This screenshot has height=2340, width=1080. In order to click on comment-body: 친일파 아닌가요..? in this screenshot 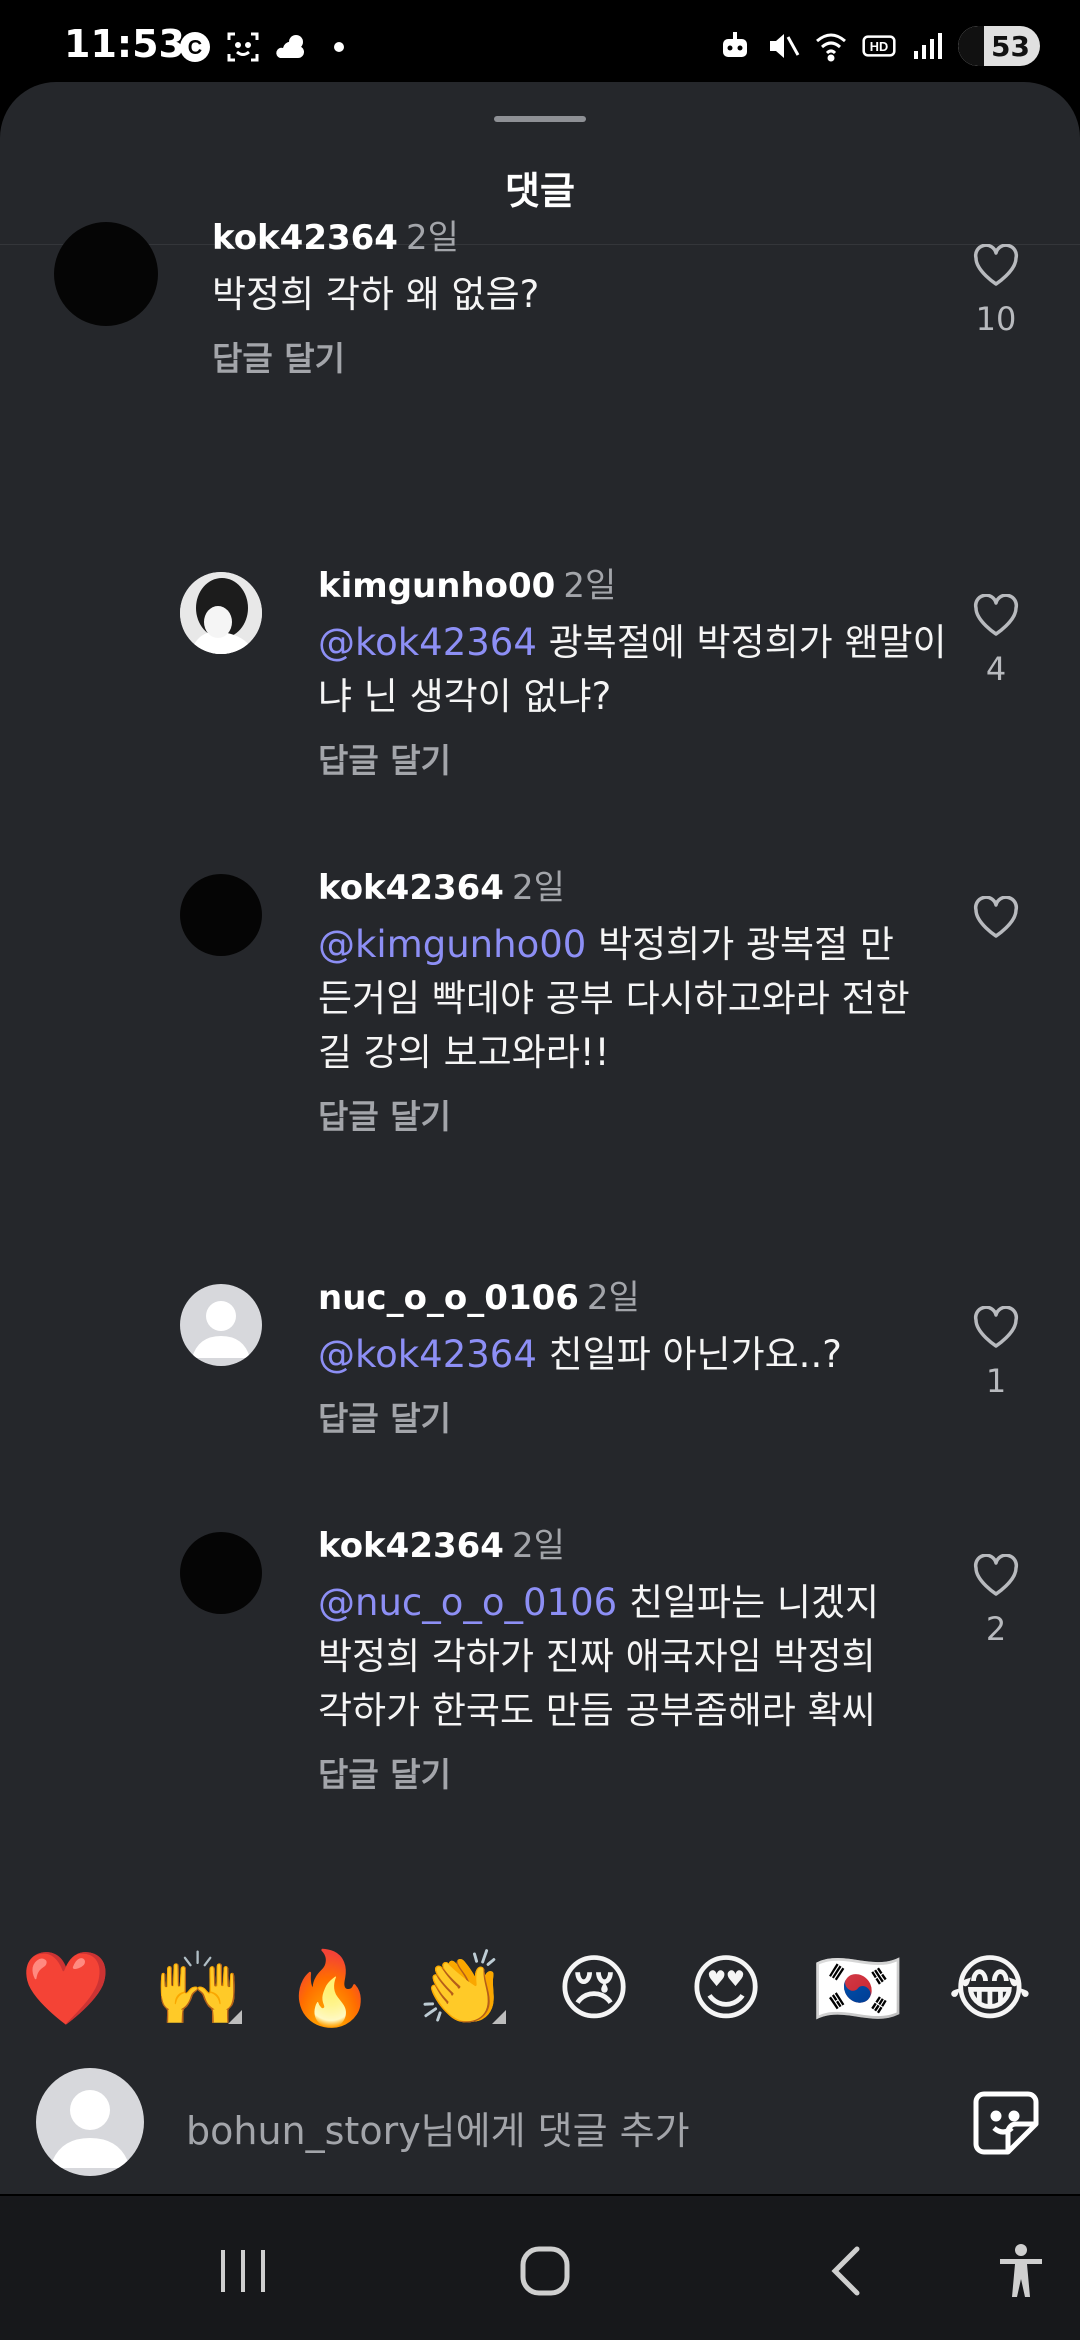, I will do `click(689, 1354)`.